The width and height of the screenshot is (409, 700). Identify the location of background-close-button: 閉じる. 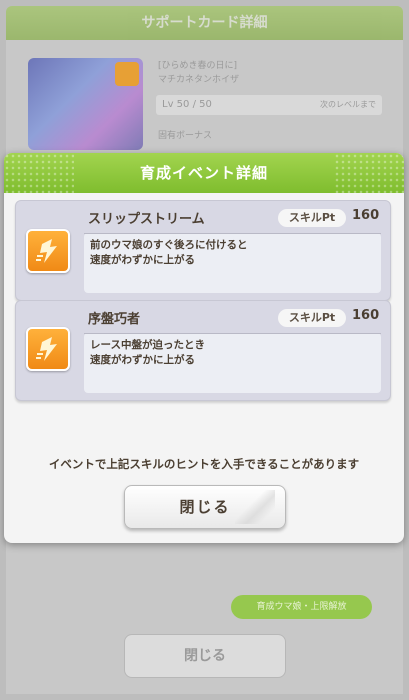
(205, 656).